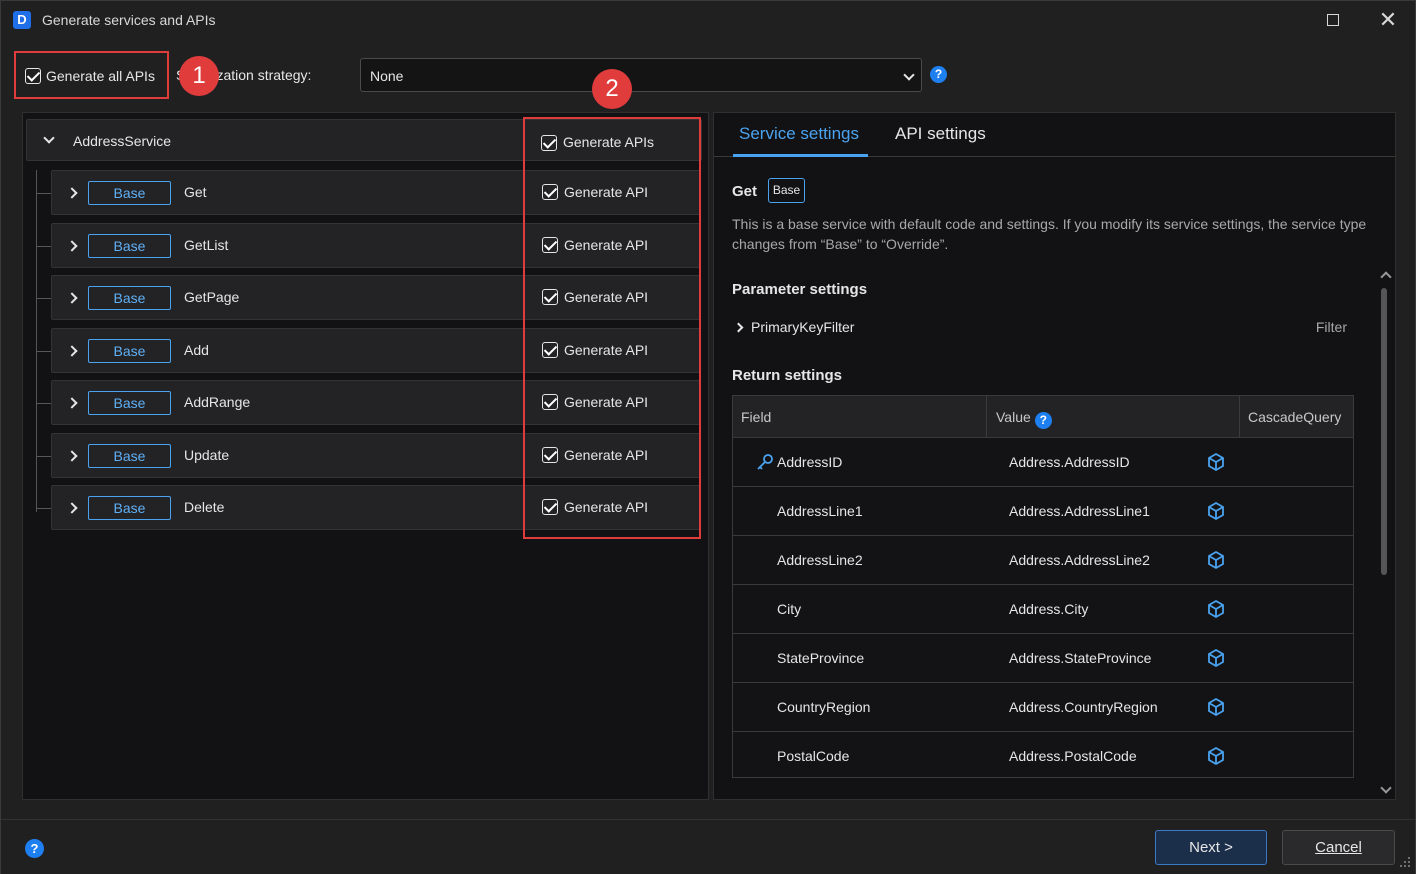 The height and width of the screenshot is (874, 1416). I want to click on generate-apis-checkbox: Generate APIs, so click(597, 143).